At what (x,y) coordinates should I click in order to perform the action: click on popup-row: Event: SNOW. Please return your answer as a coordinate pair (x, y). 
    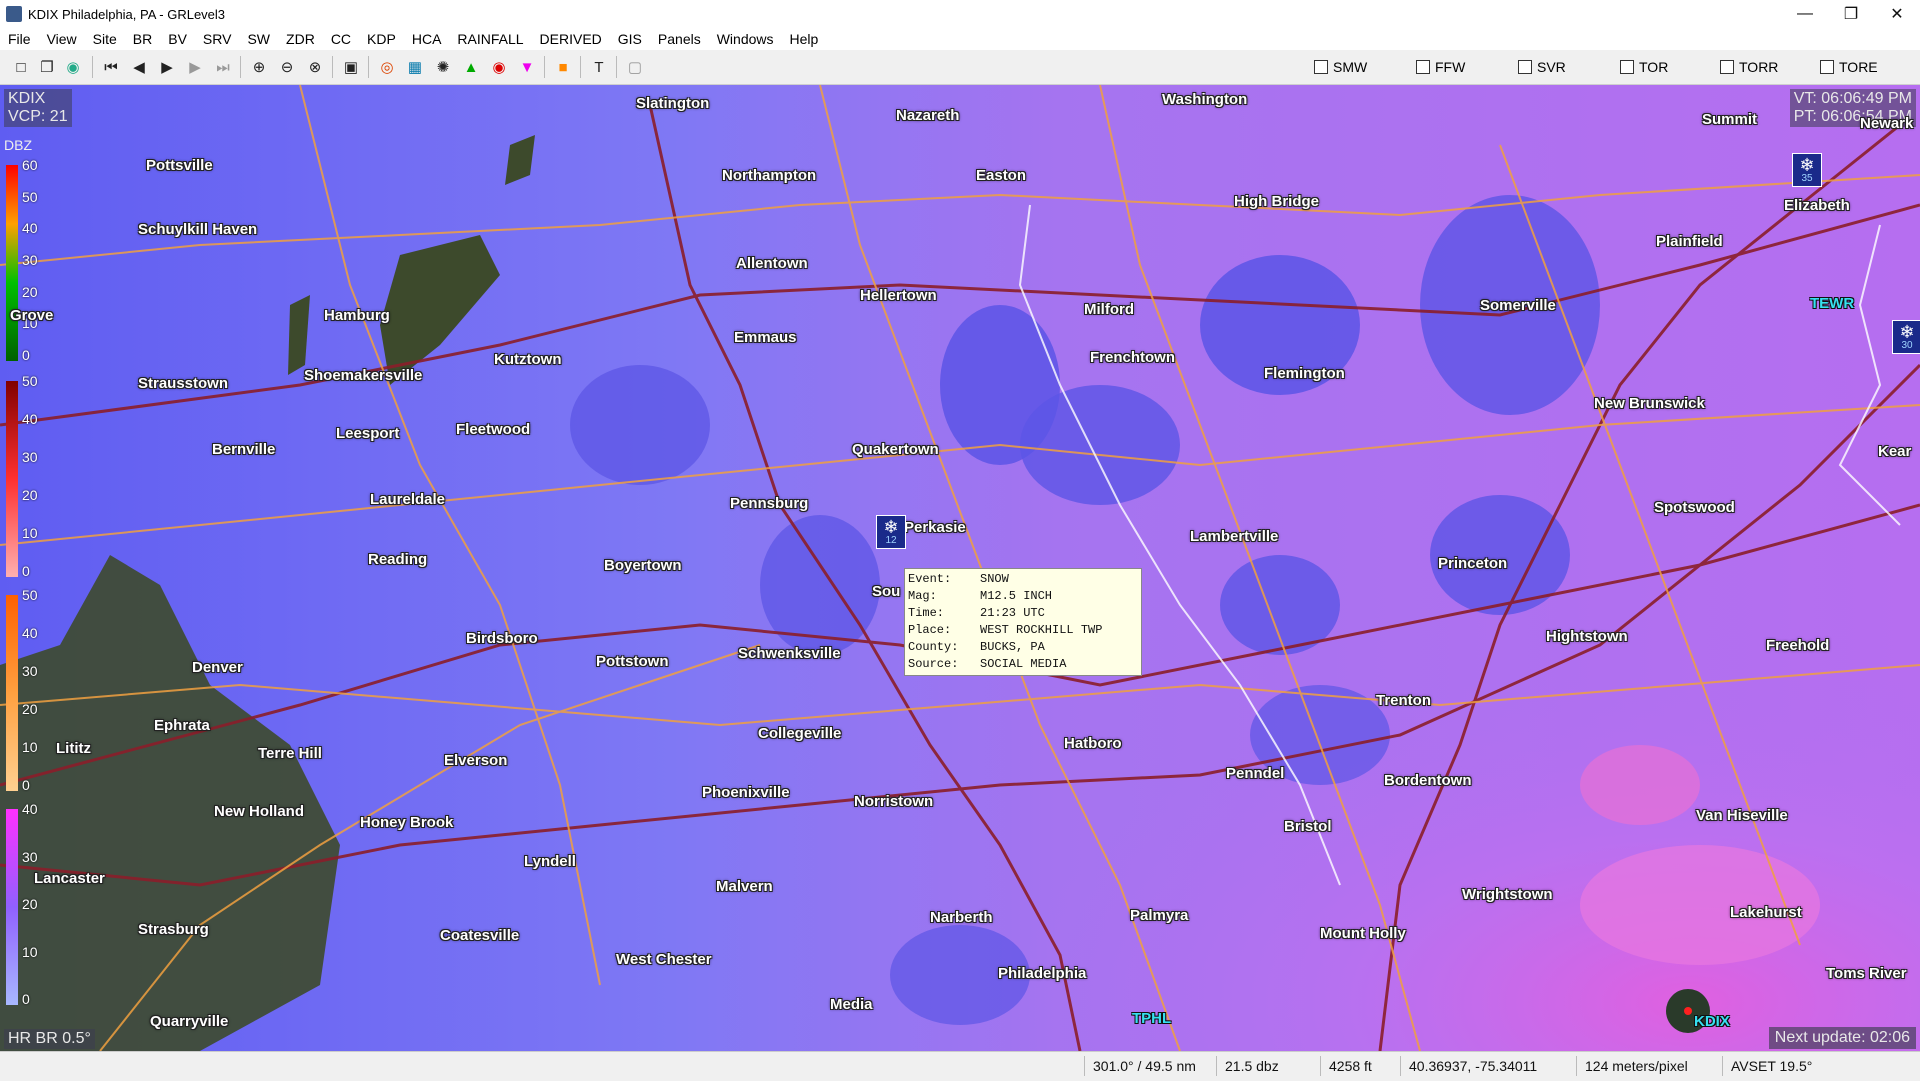
    Looking at the image, I should click on (1023, 579).